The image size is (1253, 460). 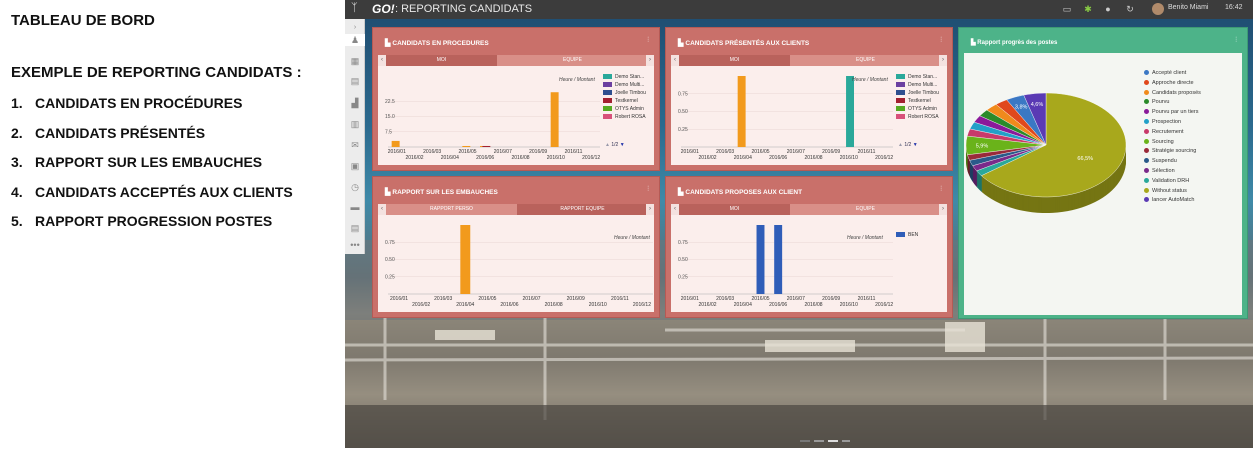 What do you see at coordinates (1172, 74) in the screenshot?
I see `legend-item: Accepté client` at bounding box center [1172, 74].